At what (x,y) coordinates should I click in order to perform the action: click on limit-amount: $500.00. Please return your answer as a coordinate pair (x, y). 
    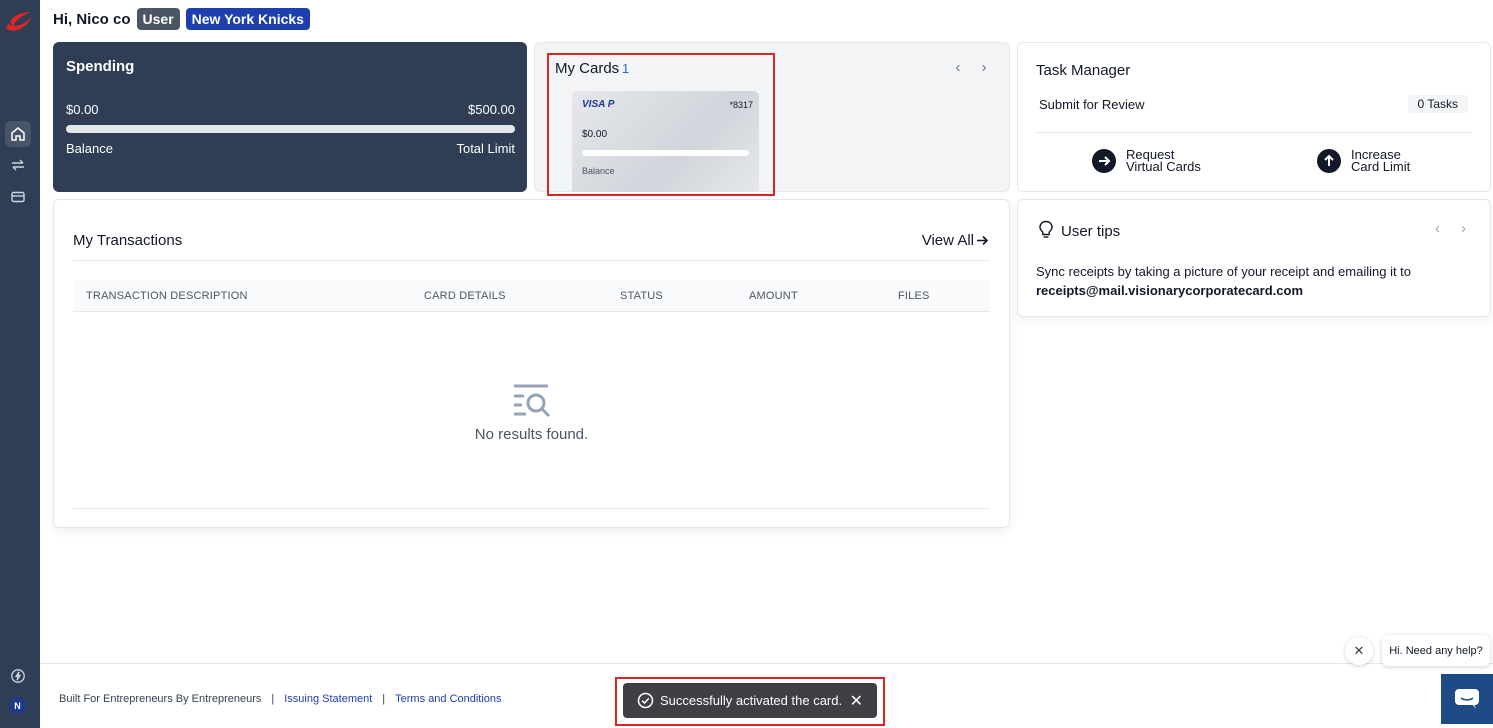
    Looking at the image, I should click on (491, 109).